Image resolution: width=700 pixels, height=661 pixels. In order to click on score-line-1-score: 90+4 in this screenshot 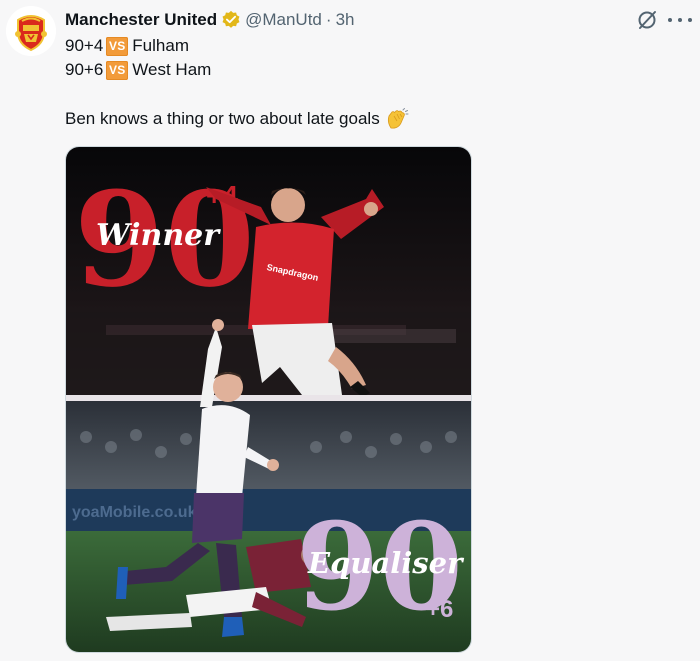, I will do `click(84, 45)`.